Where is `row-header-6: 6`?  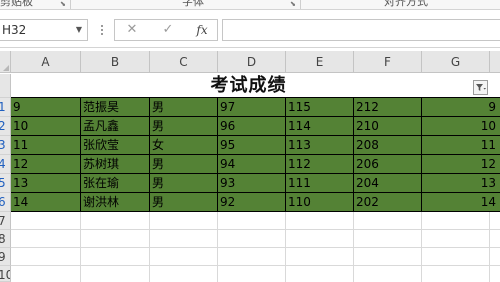
row-header-6: 6 is located at coordinates (5, 202).